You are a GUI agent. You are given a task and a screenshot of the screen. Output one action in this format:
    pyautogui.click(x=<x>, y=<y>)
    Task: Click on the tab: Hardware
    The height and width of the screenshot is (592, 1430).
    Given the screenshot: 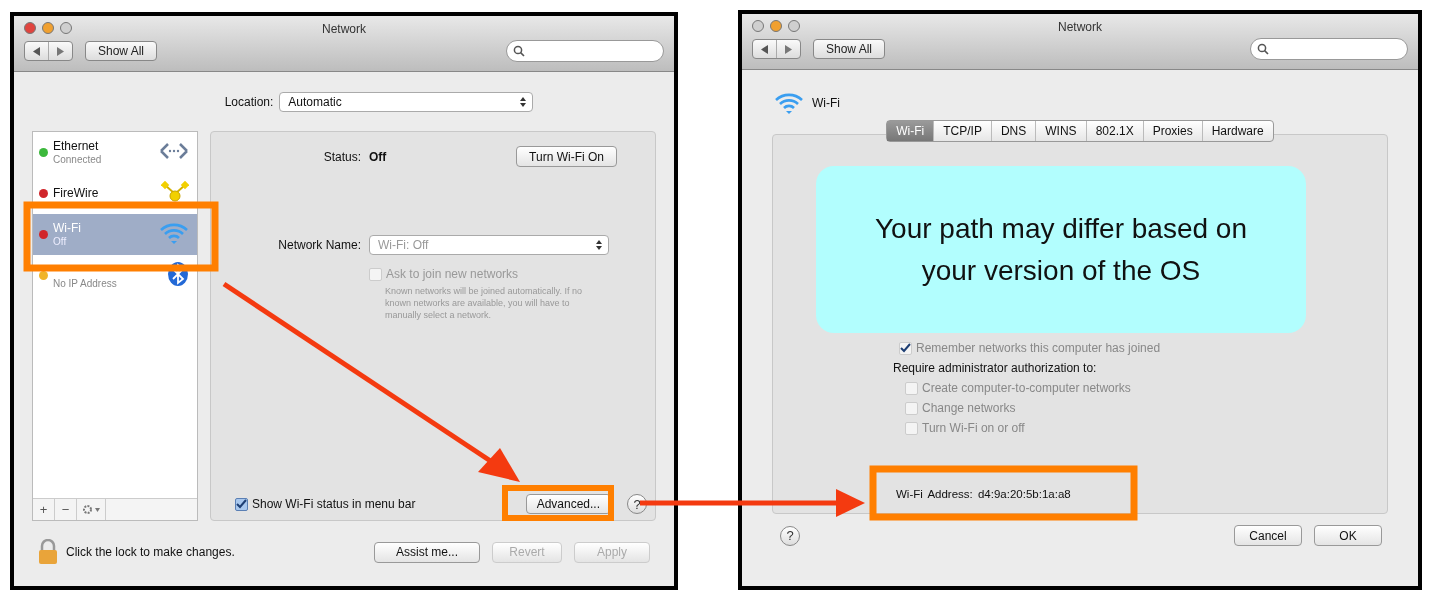 What is the action you would take?
    pyautogui.click(x=1237, y=131)
    